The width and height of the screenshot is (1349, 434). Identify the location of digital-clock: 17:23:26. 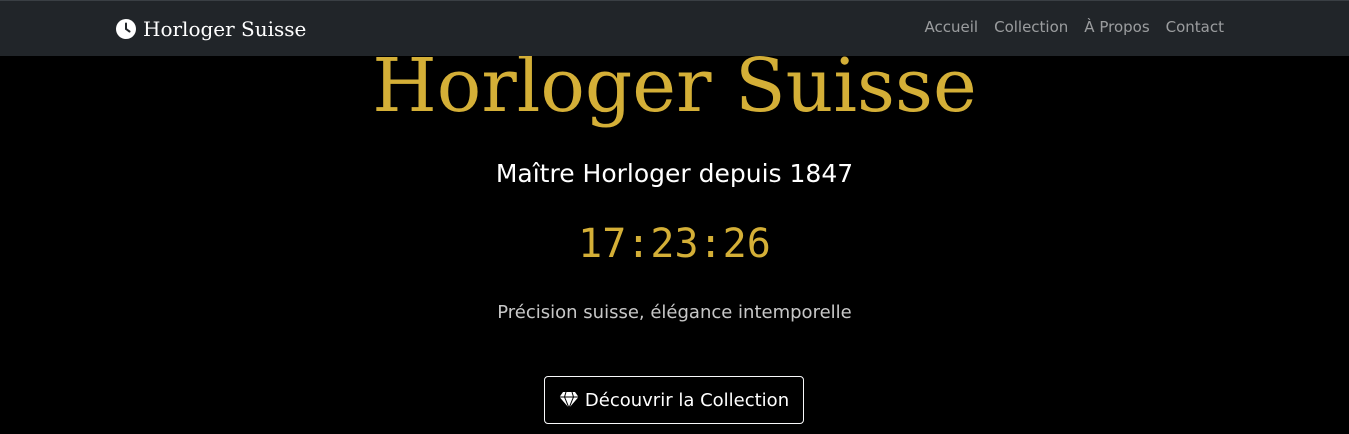
(674, 244).